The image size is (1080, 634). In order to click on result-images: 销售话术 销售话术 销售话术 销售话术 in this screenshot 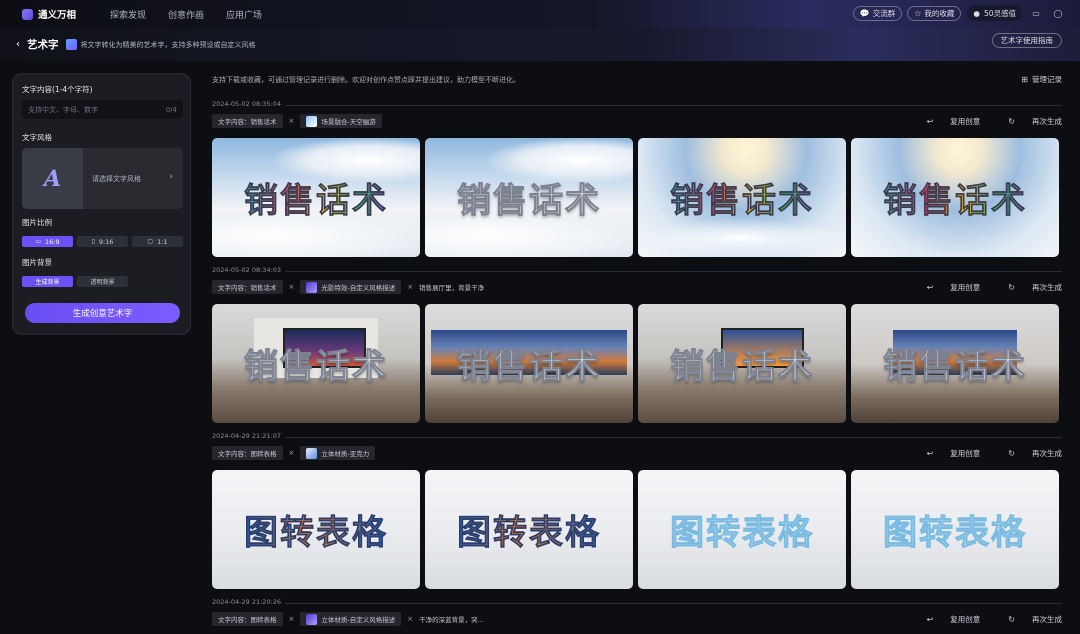, I will do `click(635, 363)`.